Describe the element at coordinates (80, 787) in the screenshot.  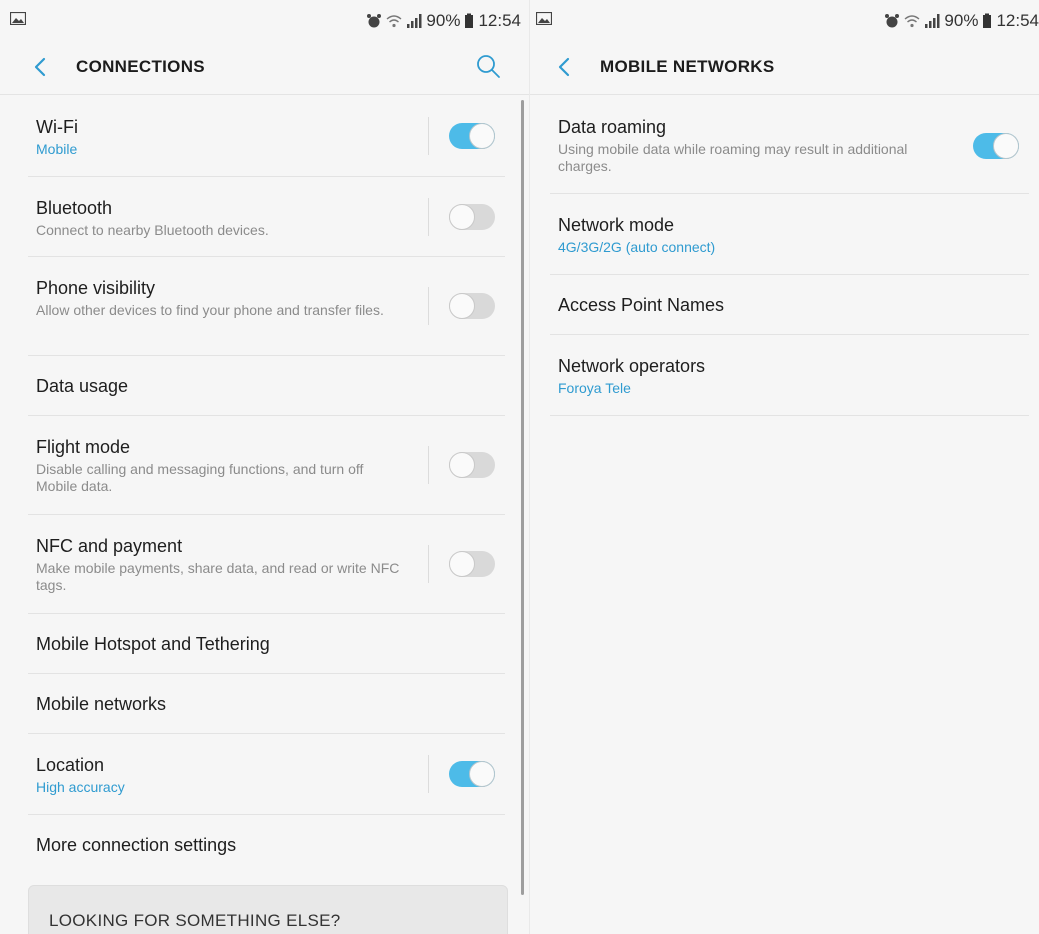
I see `item-subtitle: High accuracy` at that location.